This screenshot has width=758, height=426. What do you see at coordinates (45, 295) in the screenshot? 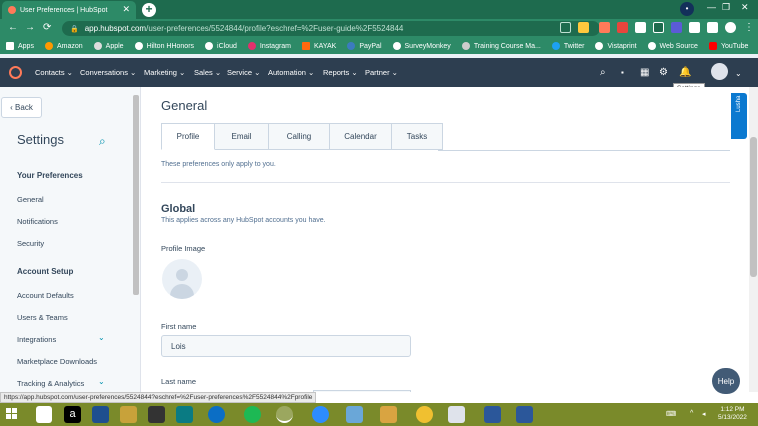
I see `sidebar-item-account-defaults: Account Defaults` at bounding box center [45, 295].